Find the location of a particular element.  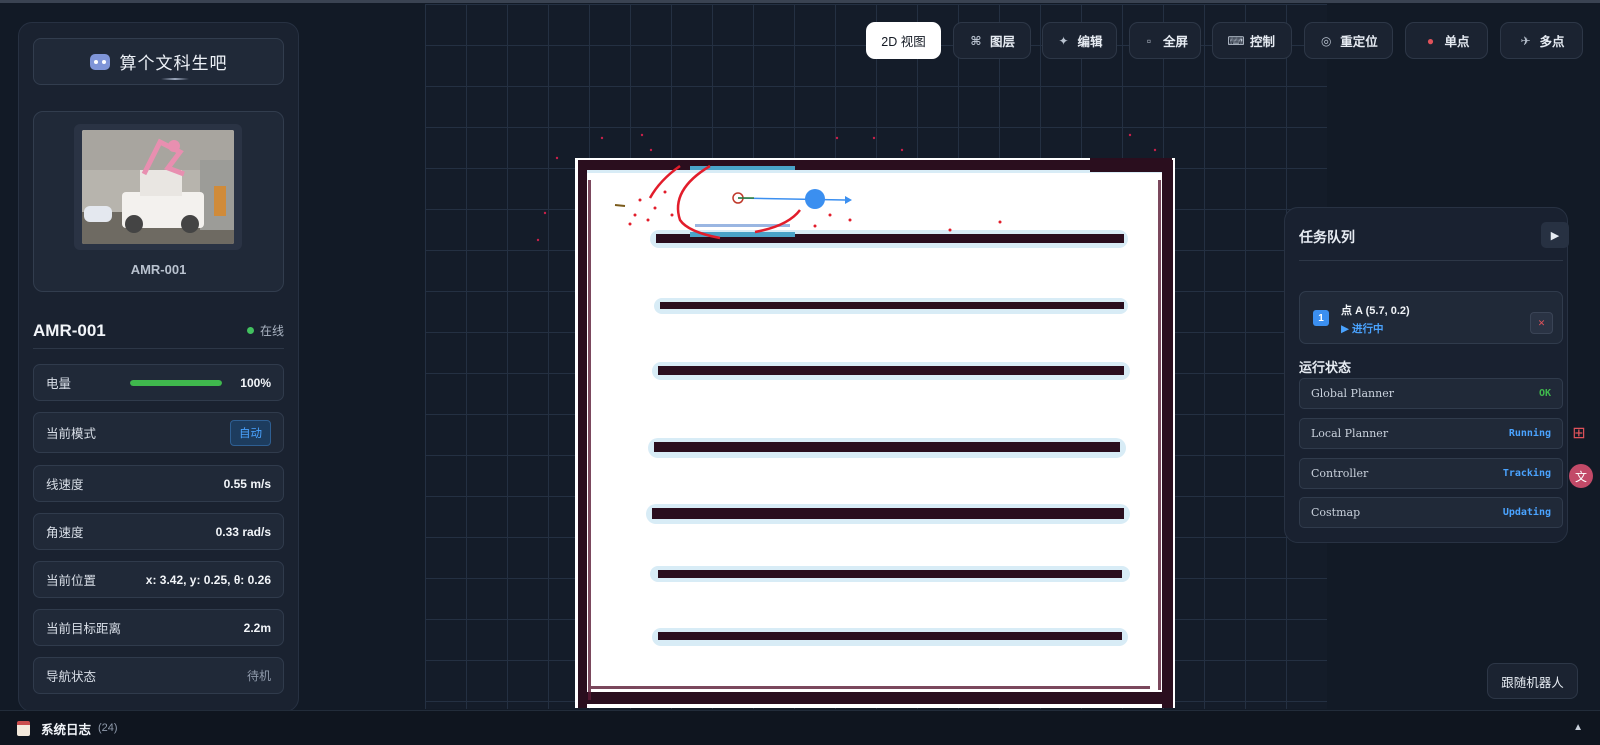

nav-status-label: 导航状态 is located at coordinates (71, 677).